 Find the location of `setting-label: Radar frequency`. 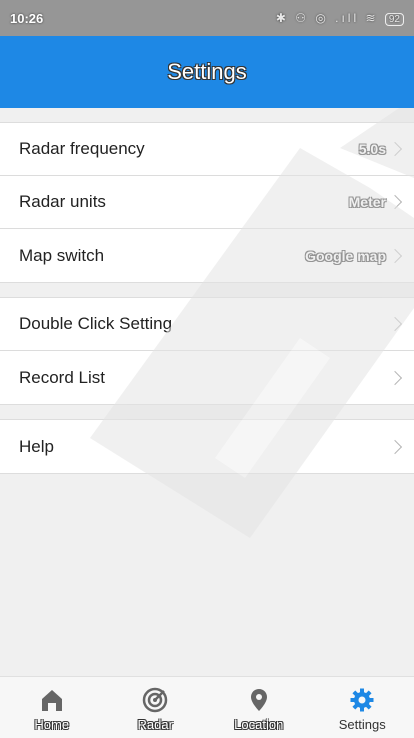

setting-label: Radar frequency is located at coordinates (82, 148).